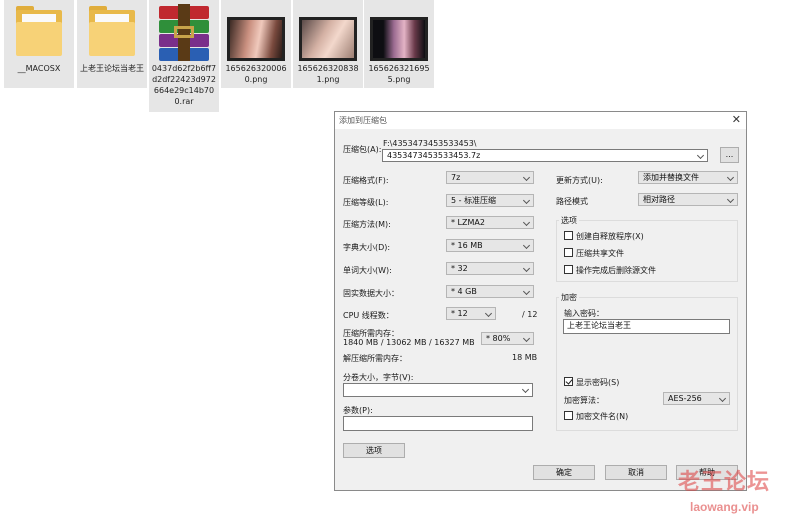 The image size is (800, 524). Describe the element at coordinates (367, 270) in the screenshot. I see `word-label: 单词大小(W):` at that location.